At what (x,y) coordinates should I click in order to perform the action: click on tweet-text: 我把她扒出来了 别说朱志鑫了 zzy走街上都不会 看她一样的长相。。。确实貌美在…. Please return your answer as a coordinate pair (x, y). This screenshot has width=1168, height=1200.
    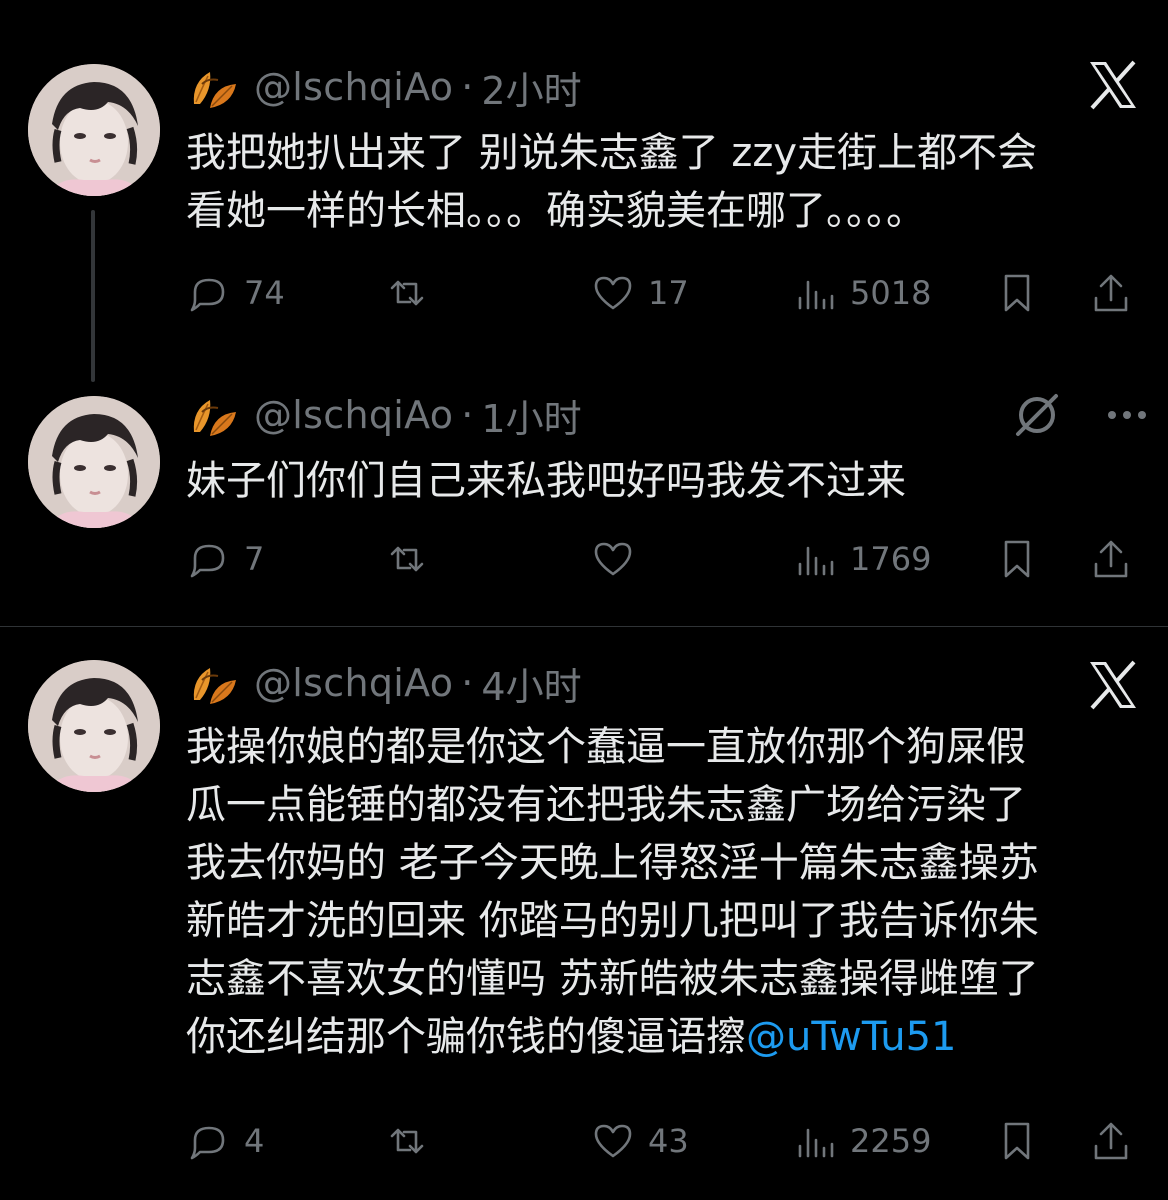
    Looking at the image, I should click on (666, 182).